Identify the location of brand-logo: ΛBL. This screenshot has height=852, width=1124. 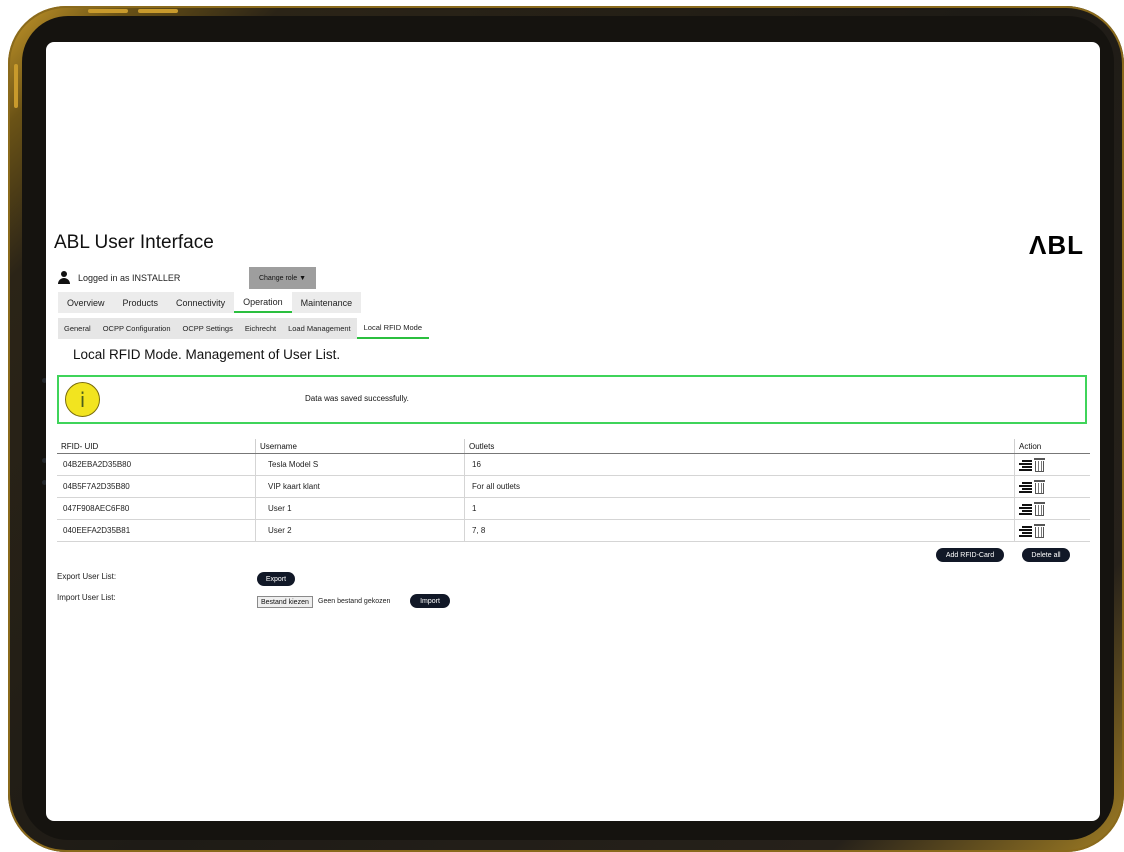
(1056, 245).